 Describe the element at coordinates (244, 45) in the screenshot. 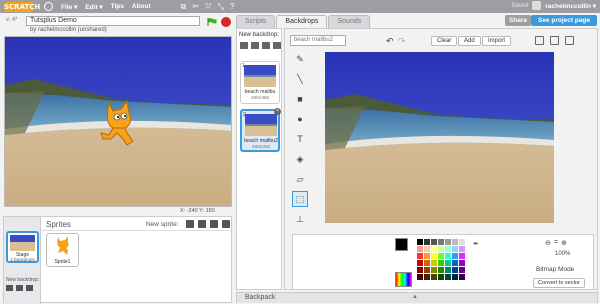

I see `choose-backdrop-icon` at that location.